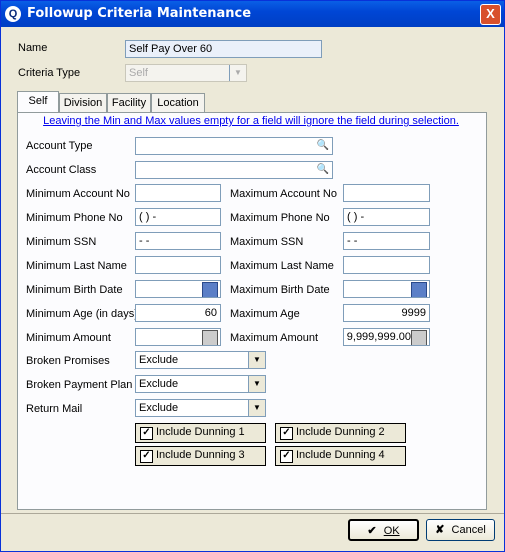  Describe the element at coordinates (391, 531) in the screenshot. I see `ok-label: OK` at that location.